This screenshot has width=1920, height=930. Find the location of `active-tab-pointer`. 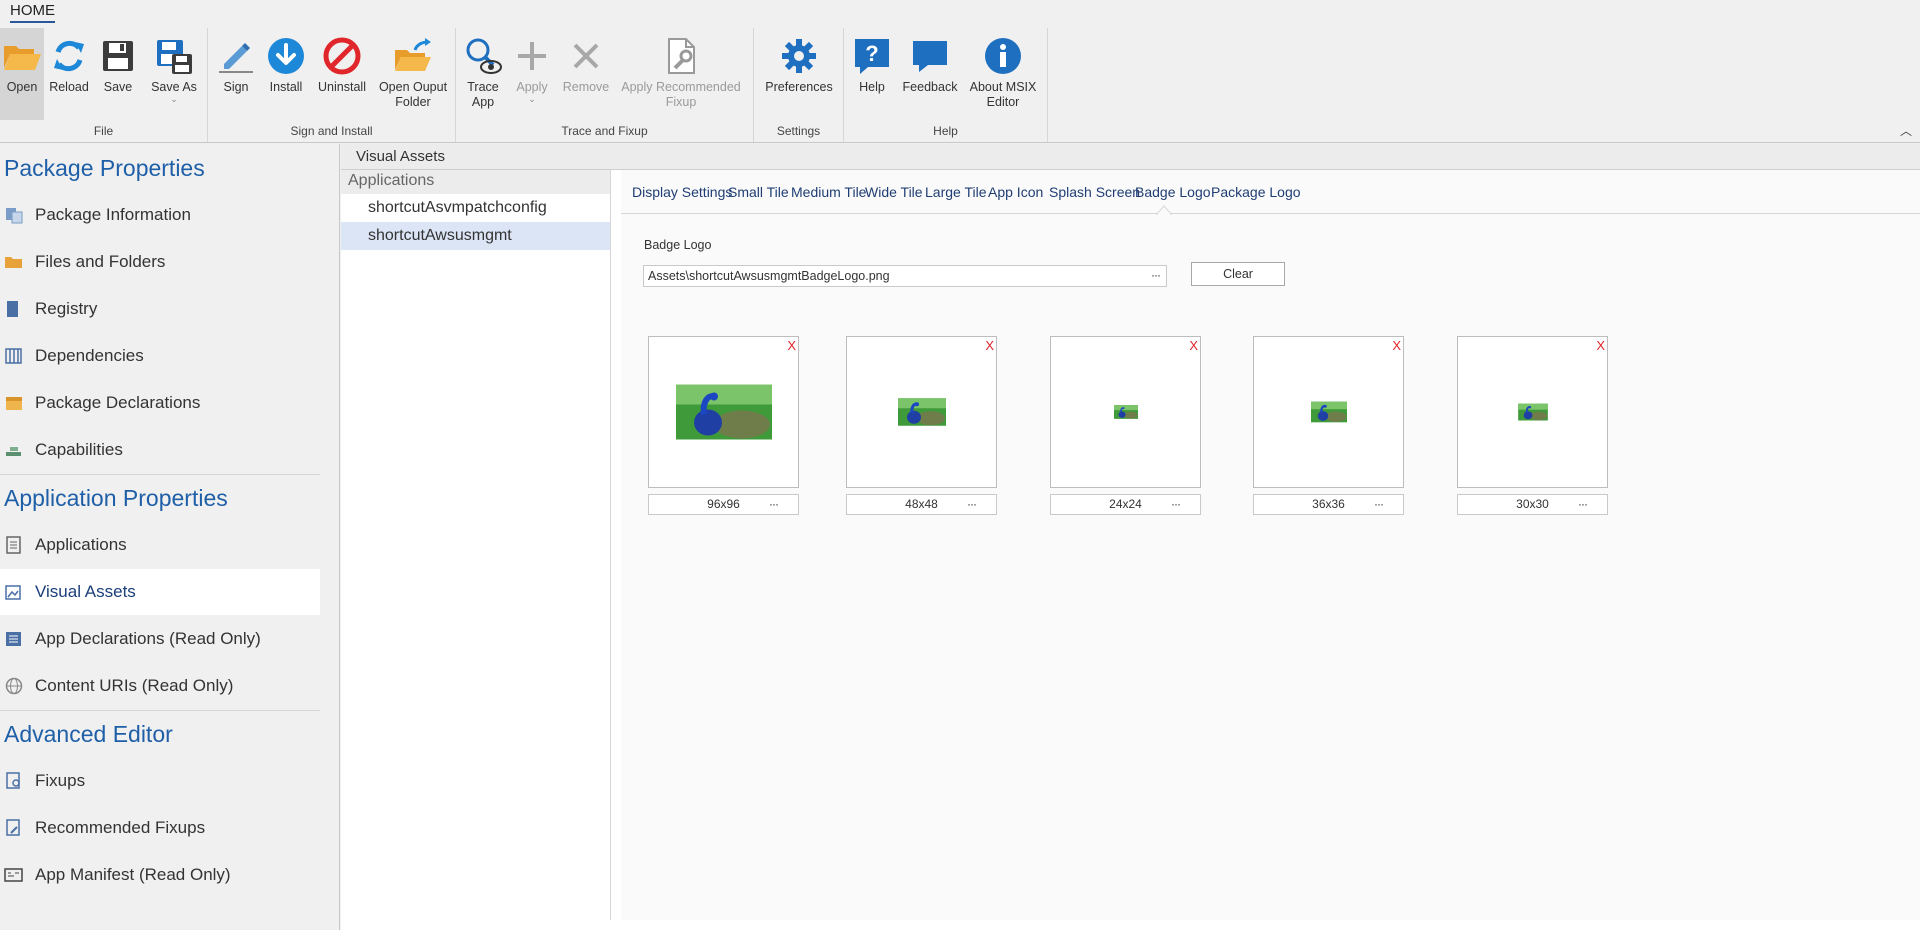

active-tab-pointer is located at coordinates (1164, 210).